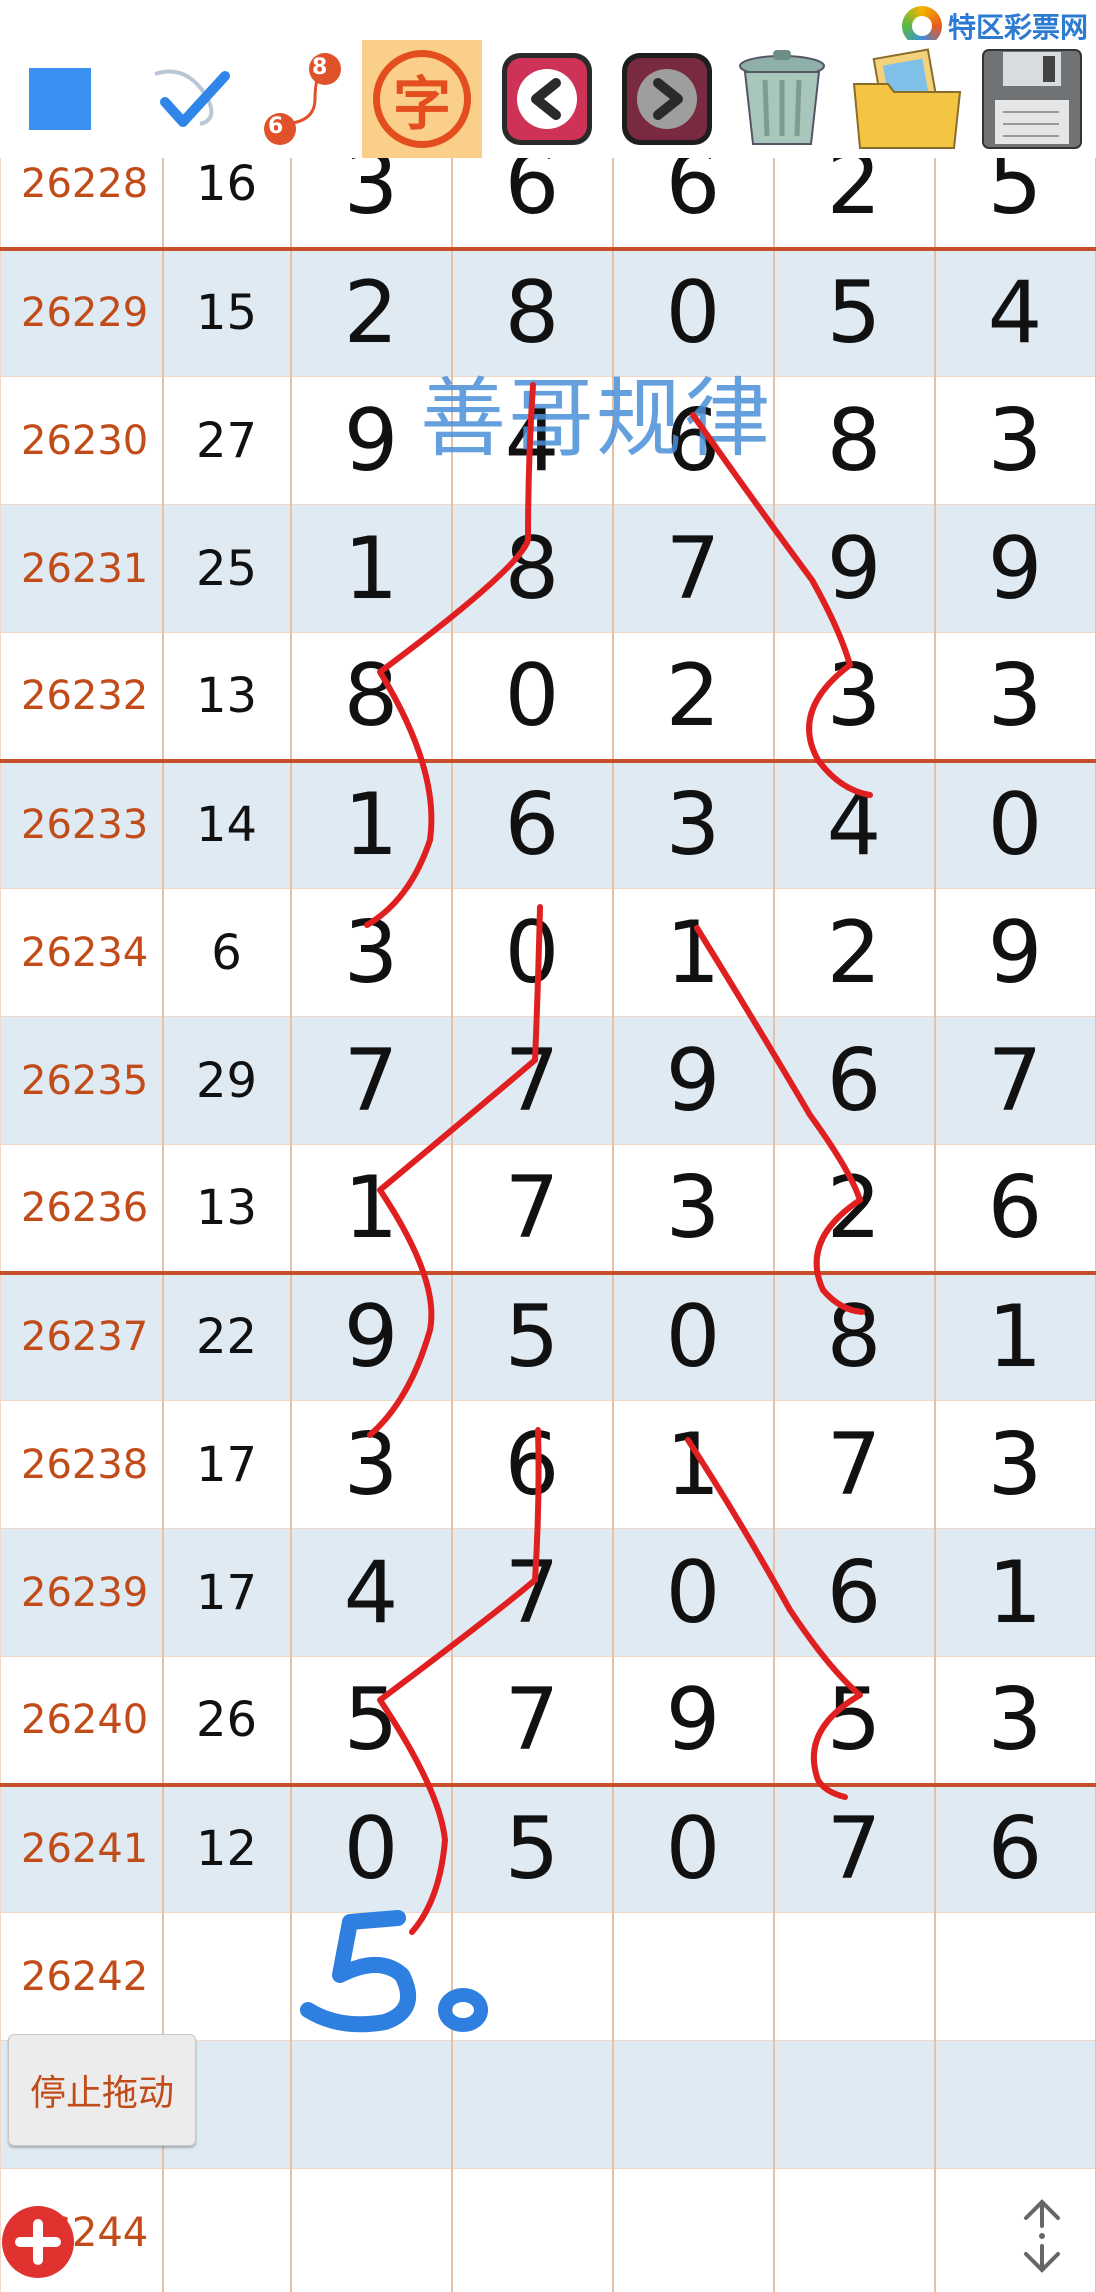  Describe the element at coordinates (371, 1720) in the screenshot. I see `digit-cell-1: 5` at that location.